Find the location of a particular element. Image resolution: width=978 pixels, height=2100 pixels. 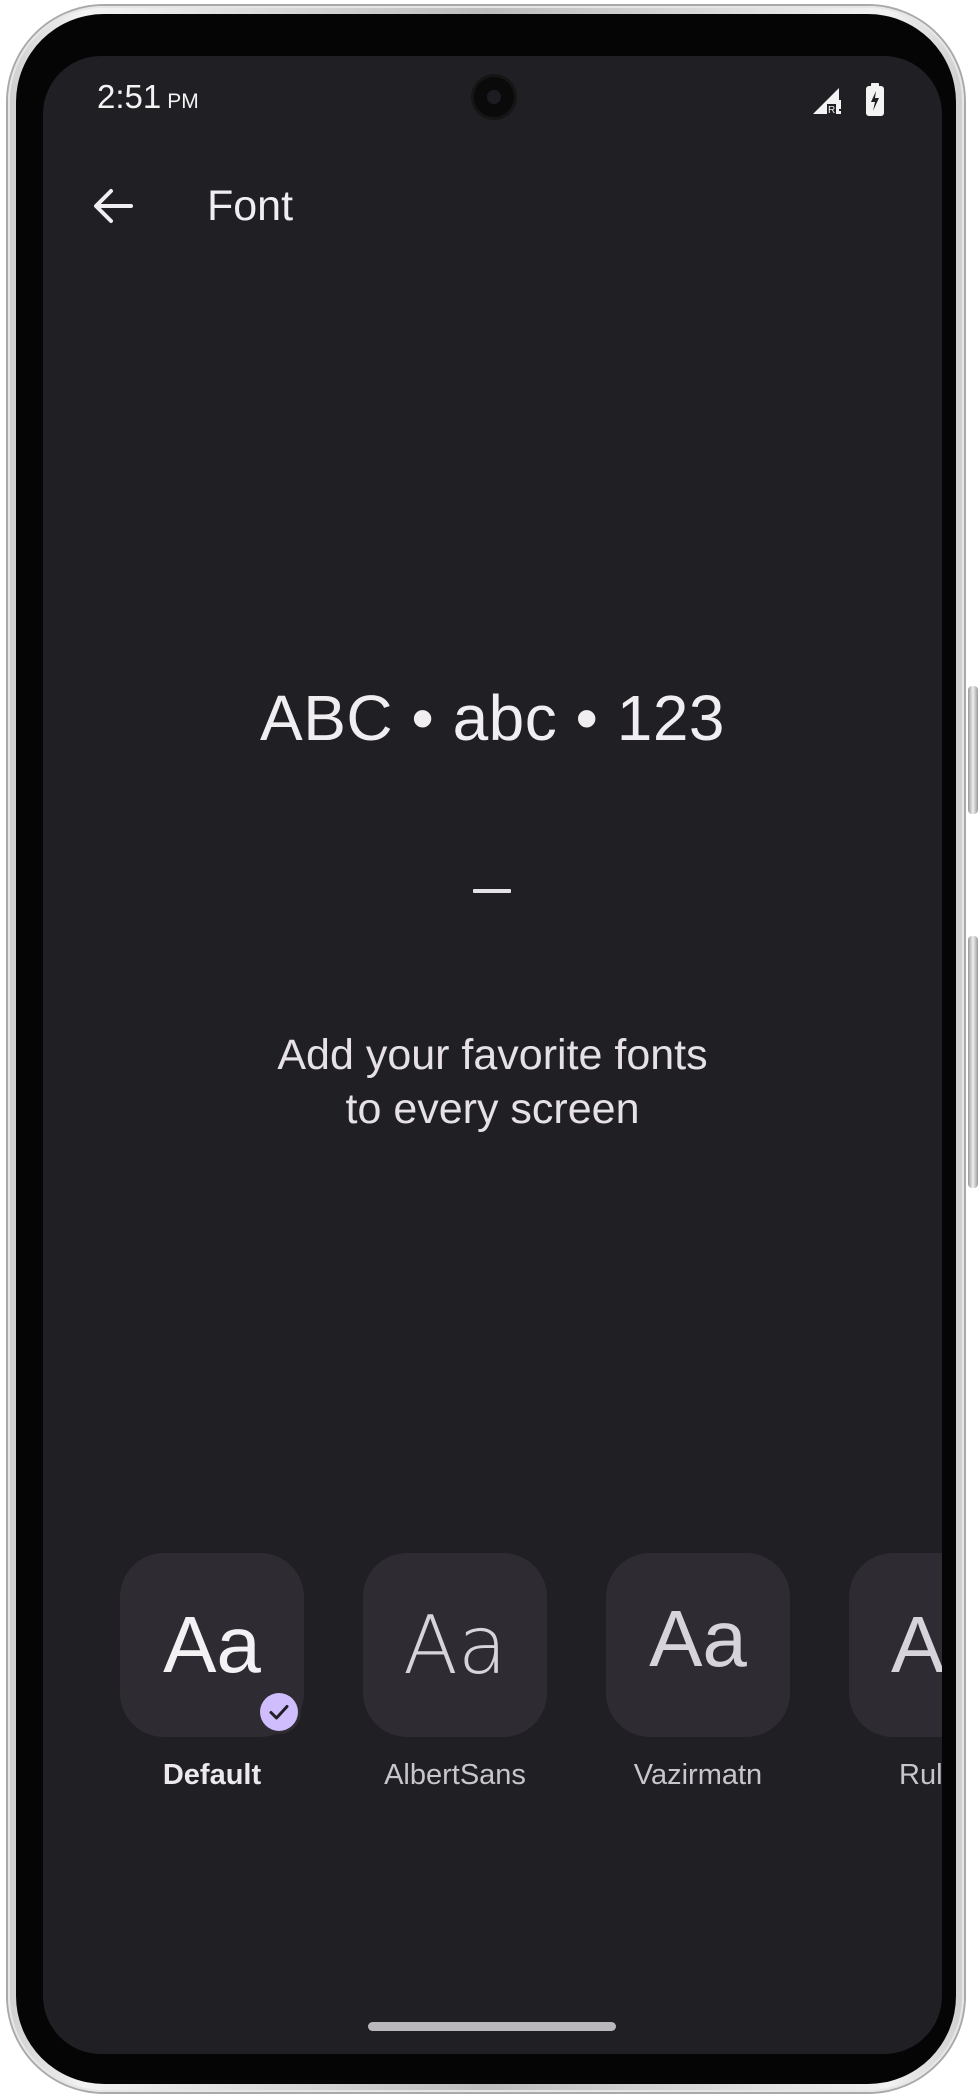

font-label: Vazirmatn is located at coordinates (698, 1775).